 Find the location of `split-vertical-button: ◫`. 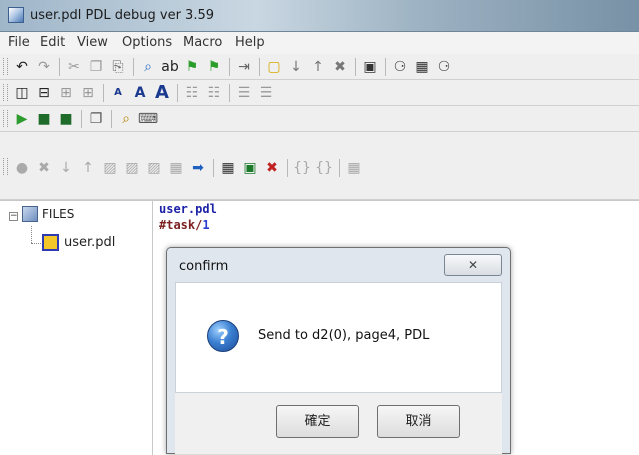

split-vertical-button: ◫ is located at coordinates (22, 93).